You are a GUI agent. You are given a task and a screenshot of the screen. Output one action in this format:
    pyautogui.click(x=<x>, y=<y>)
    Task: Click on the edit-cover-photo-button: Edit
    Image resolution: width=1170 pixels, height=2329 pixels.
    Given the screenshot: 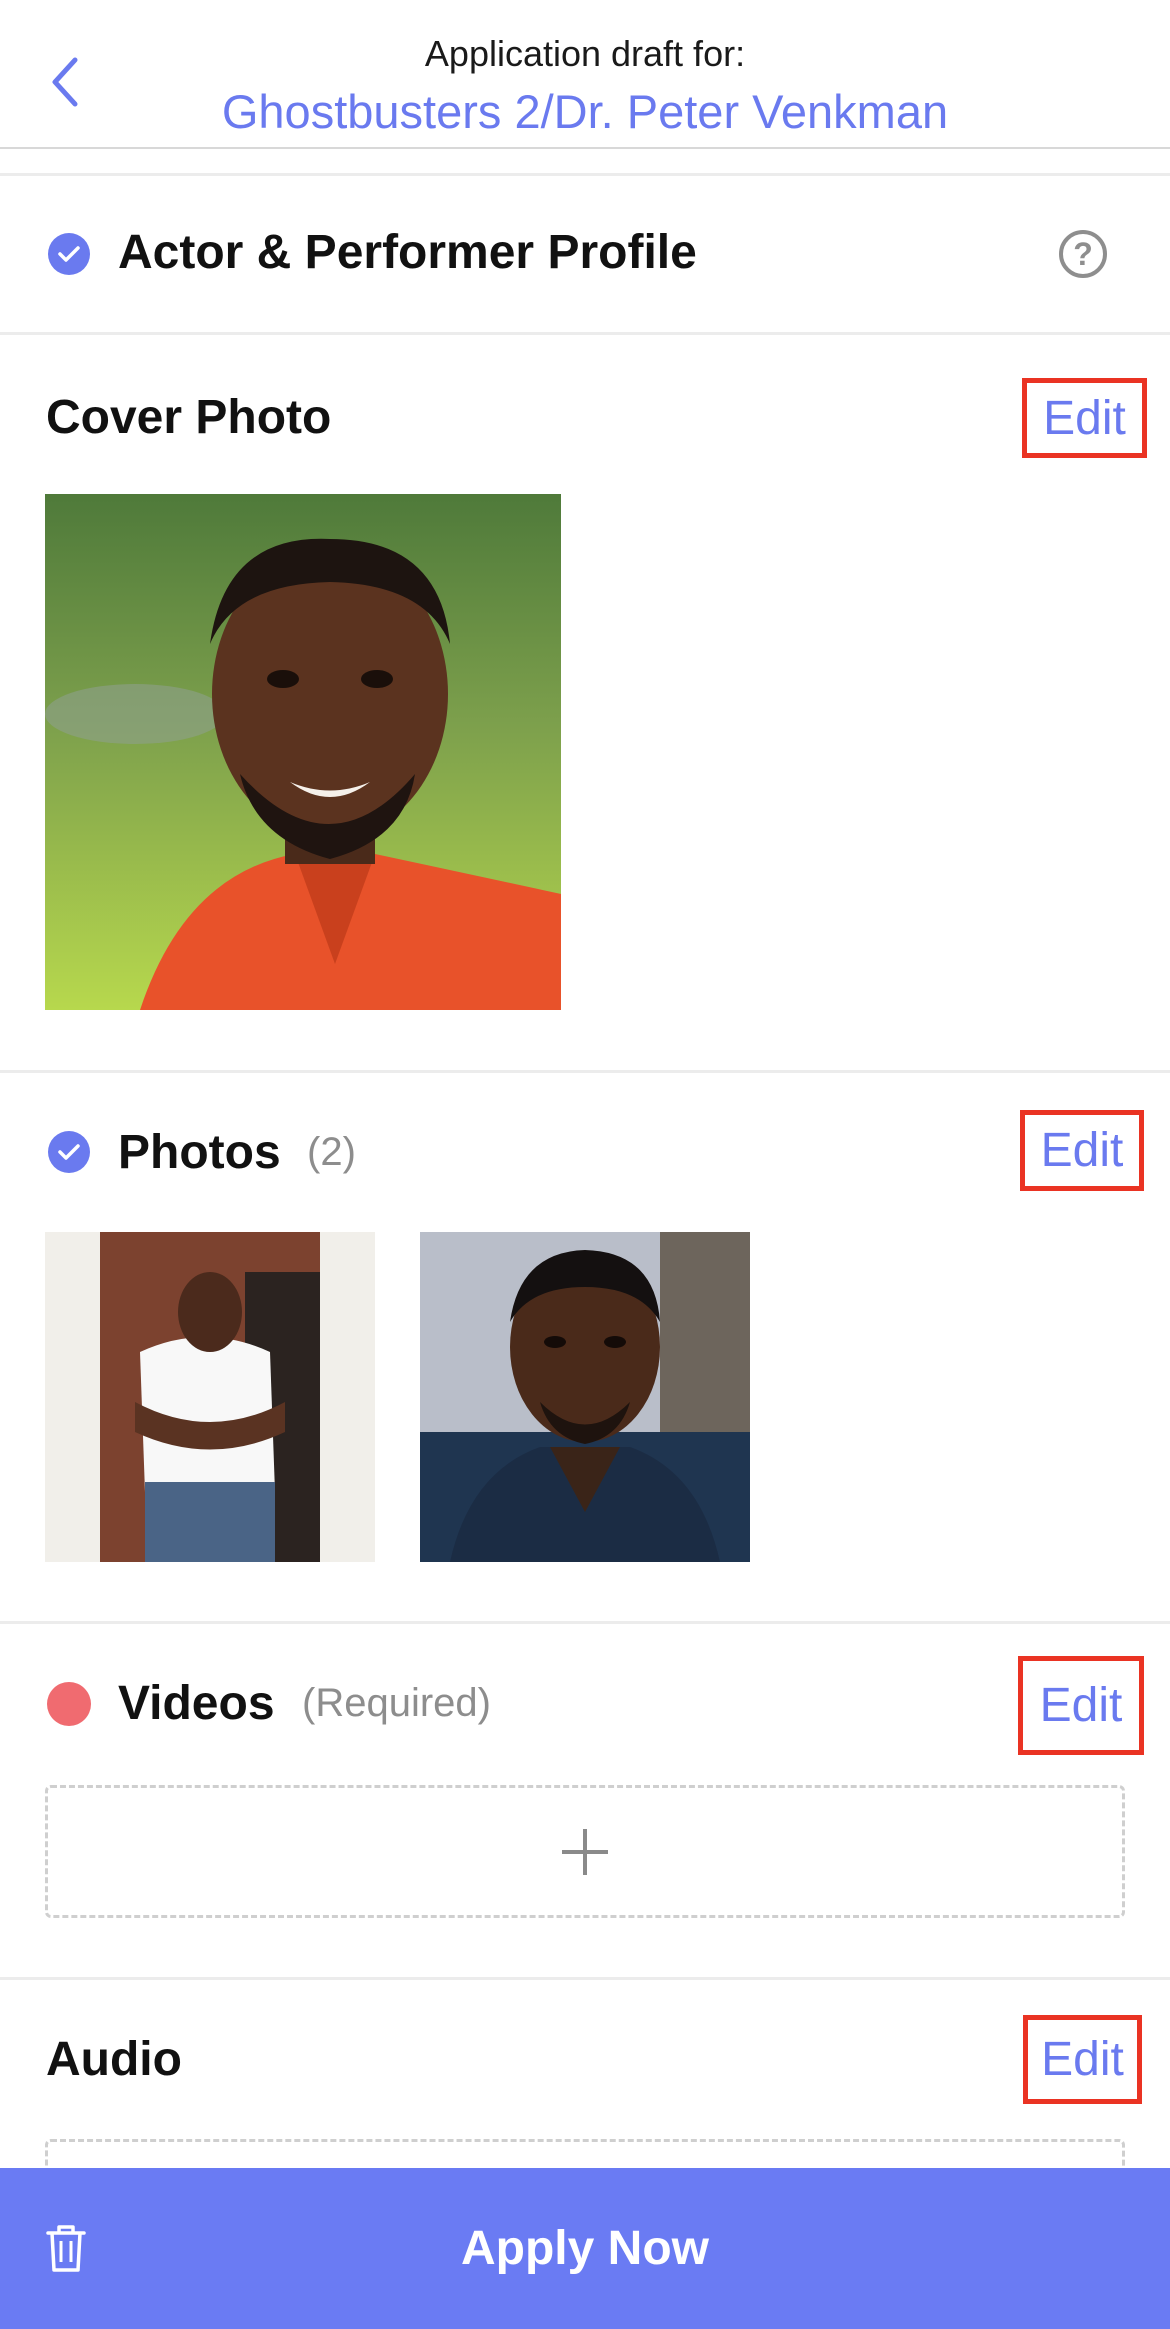 What is the action you would take?
    pyautogui.click(x=1084, y=418)
    